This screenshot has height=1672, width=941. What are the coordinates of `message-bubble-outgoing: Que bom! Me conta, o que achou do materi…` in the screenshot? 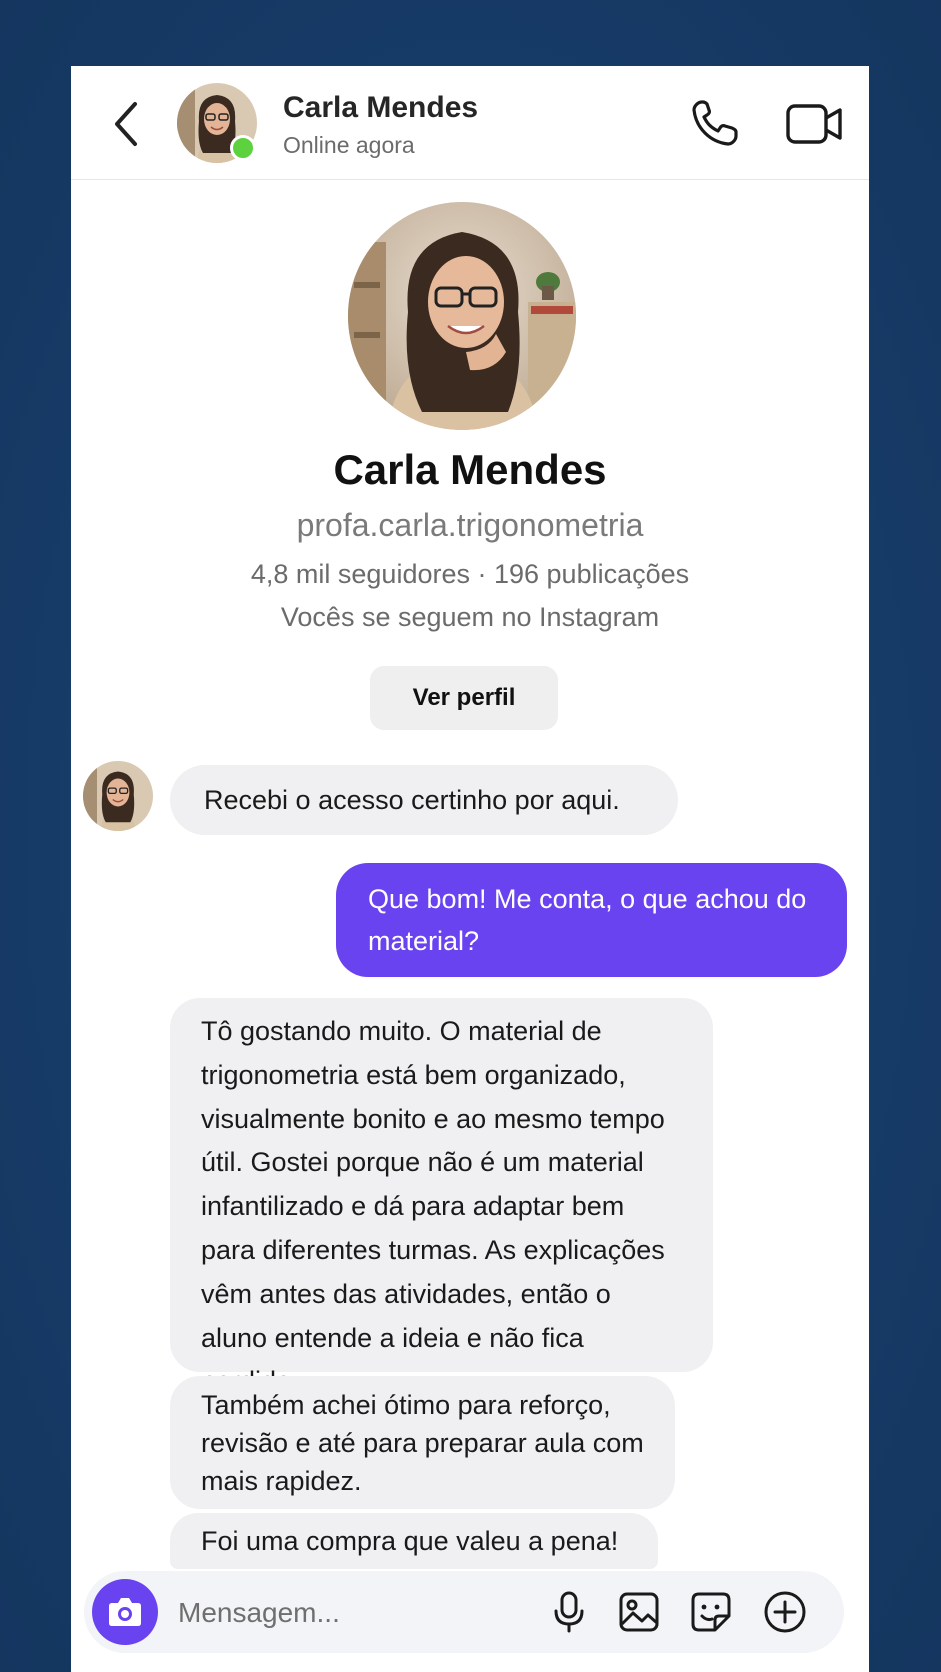 It's located at (591, 920).